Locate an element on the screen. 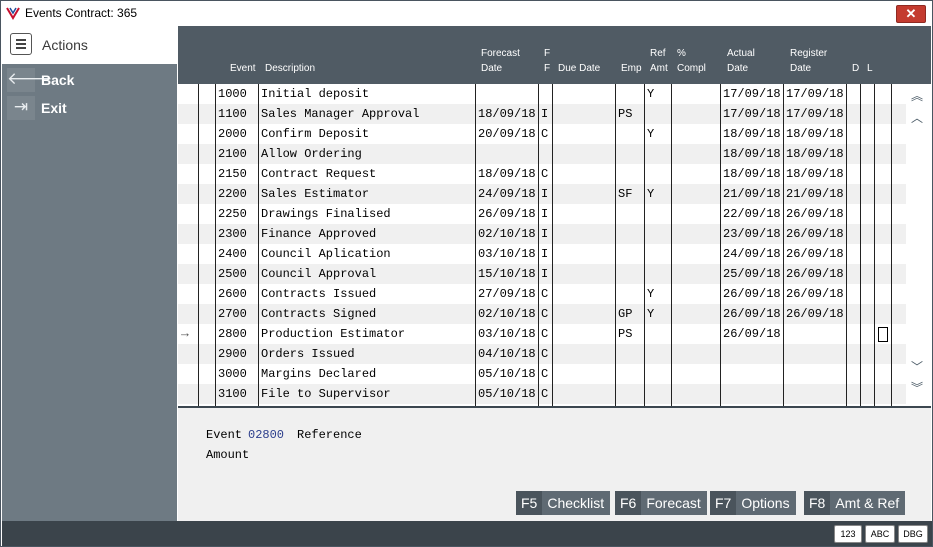 The width and height of the screenshot is (933, 547). exit-button: ⇥ Exit is located at coordinates (89, 108).